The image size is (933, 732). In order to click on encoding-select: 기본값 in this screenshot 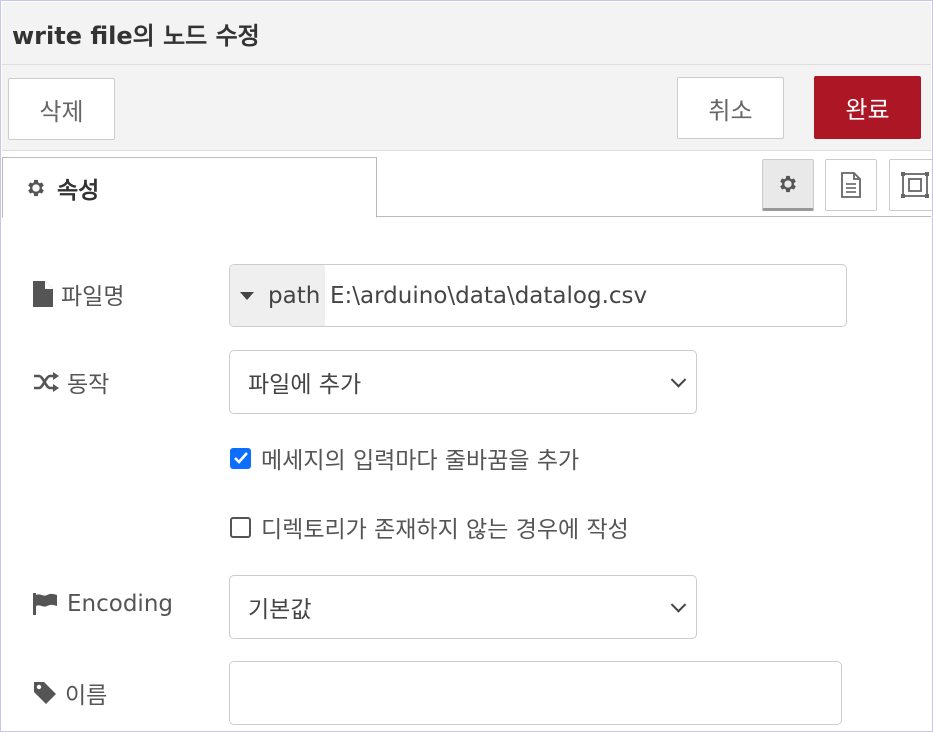, I will do `click(463, 607)`.